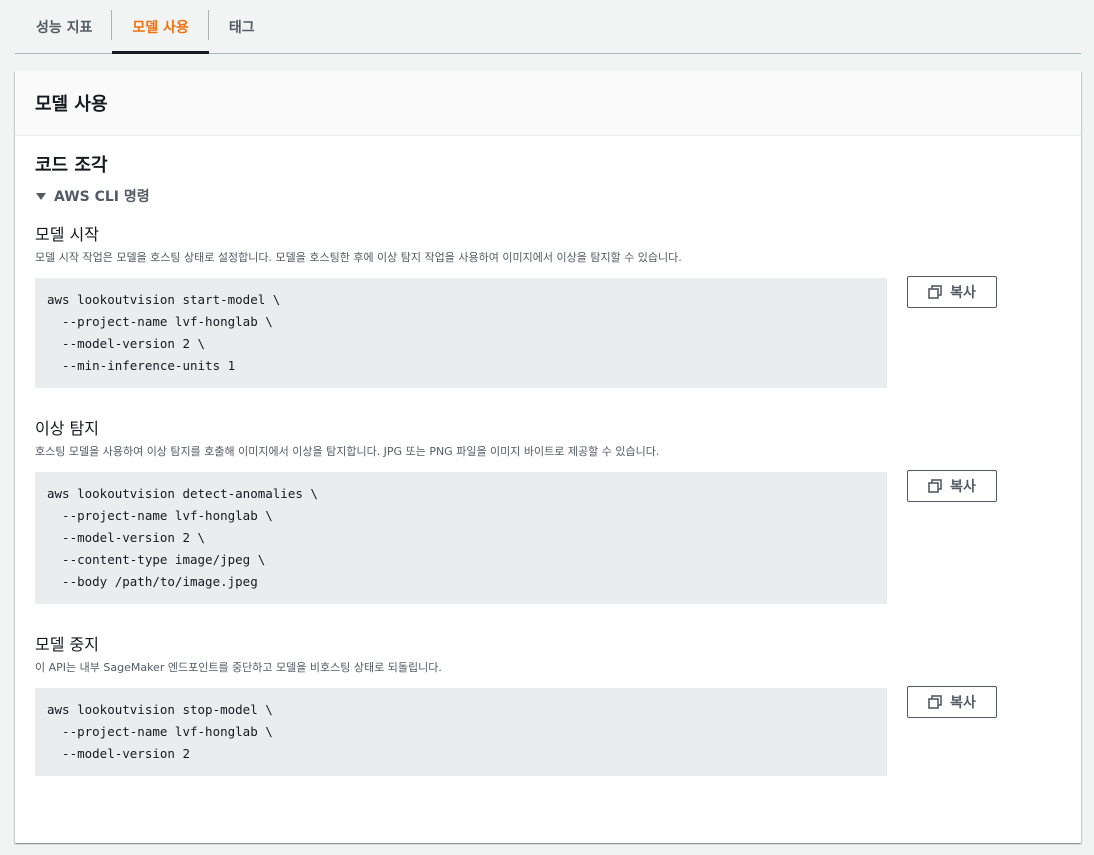  I want to click on tab-performance-metrics: 성능 지표, so click(64, 26).